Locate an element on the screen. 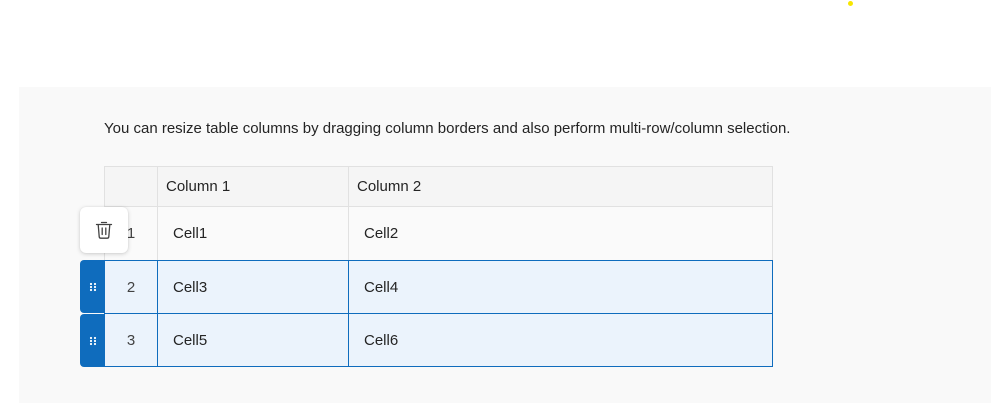 Image resolution: width=991 pixels, height=403 pixels. row-index-3: 3 is located at coordinates (131, 340).